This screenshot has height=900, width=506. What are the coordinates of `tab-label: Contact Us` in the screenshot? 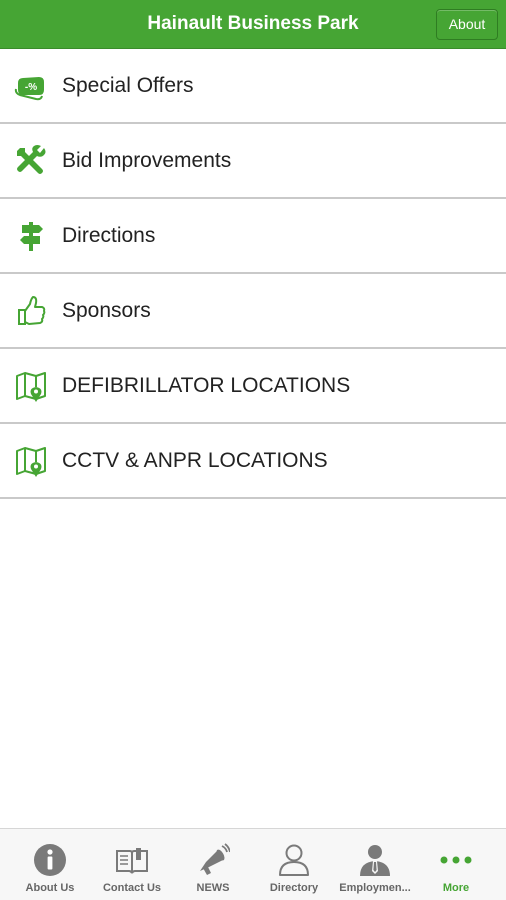 It's located at (132, 888).